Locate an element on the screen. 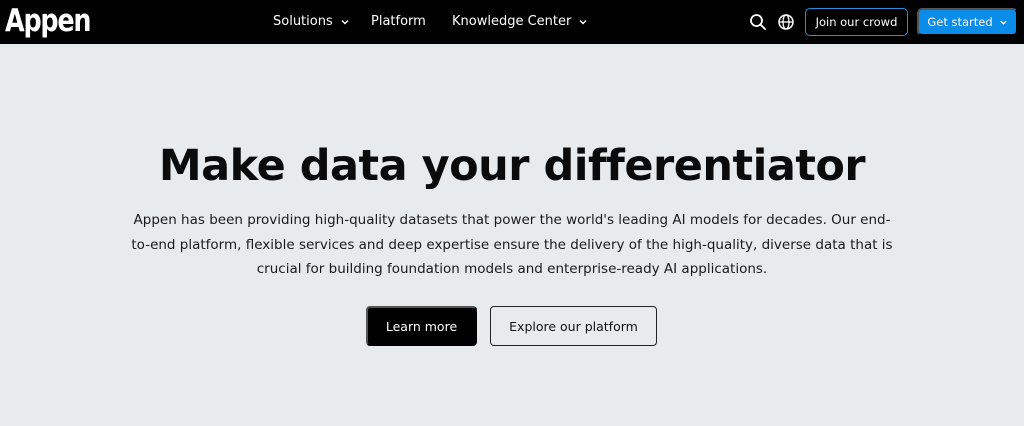 This screenshot has height=426, width=1024. nav-platform: Platform is located at coordinates (398, 22).